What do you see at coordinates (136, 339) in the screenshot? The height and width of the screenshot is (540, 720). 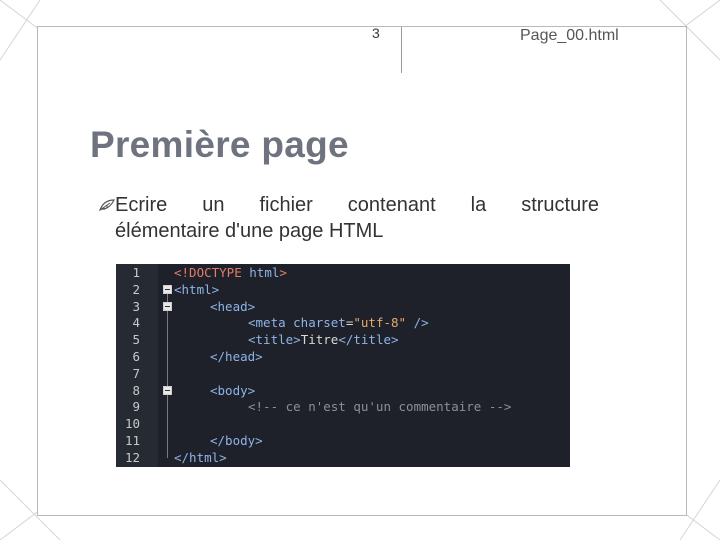 I see `line-number: 5` at bounding box center [136, 339].